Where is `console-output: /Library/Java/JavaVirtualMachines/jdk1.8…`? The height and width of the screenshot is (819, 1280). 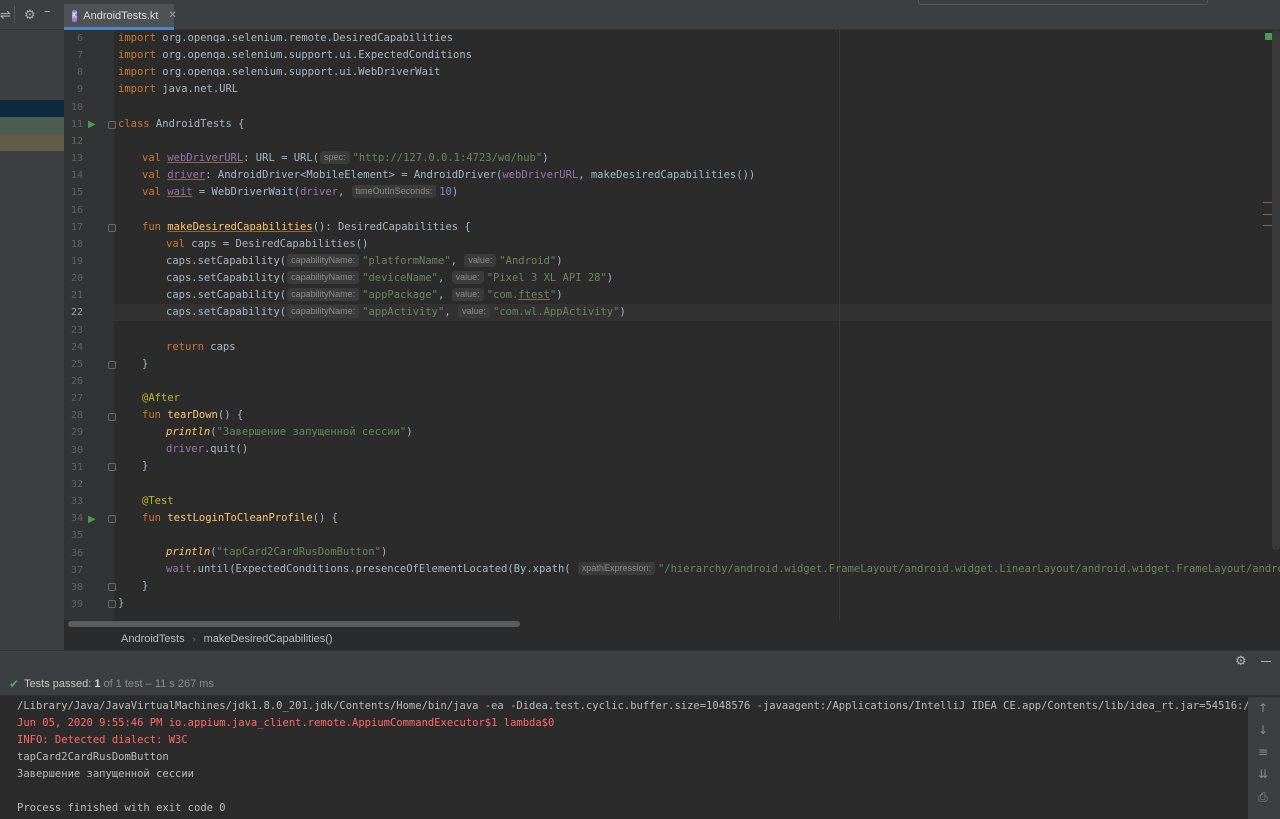
console-output: /Library/Java/JavaVirtualMachines/jdk1.8… is located at coordinates (624, 758).